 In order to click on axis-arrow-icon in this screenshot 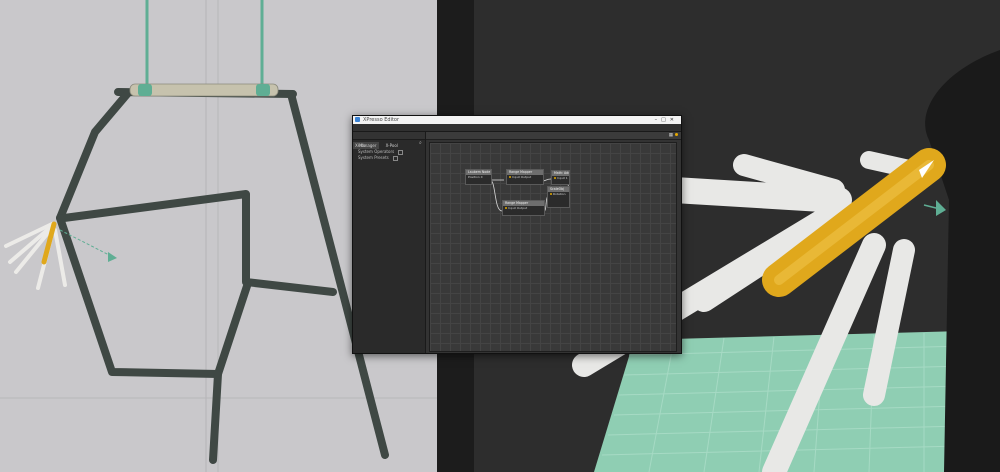, I will do `click(112, 257)`.